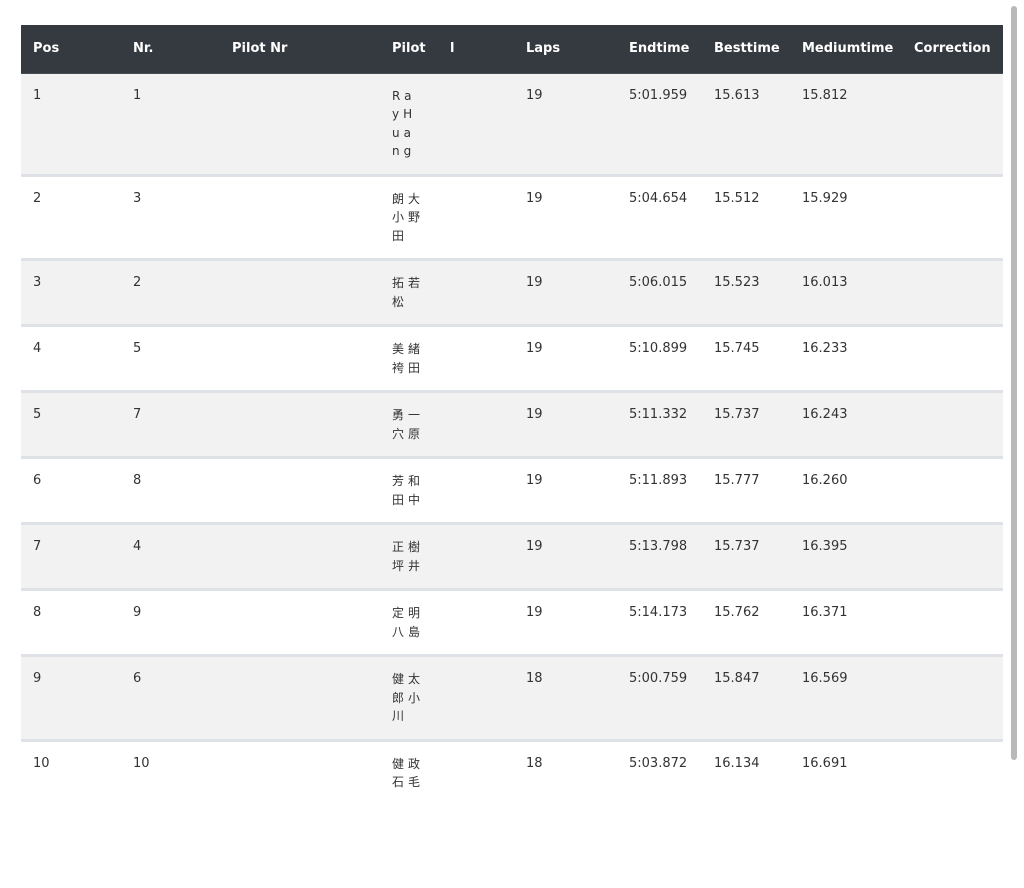 This screenshot has height=888, width=1024. What do you see at coordinates (1014, 383) in the screenshot?
I see `vertical-scrollbar` at bounding box center [1014, 383].